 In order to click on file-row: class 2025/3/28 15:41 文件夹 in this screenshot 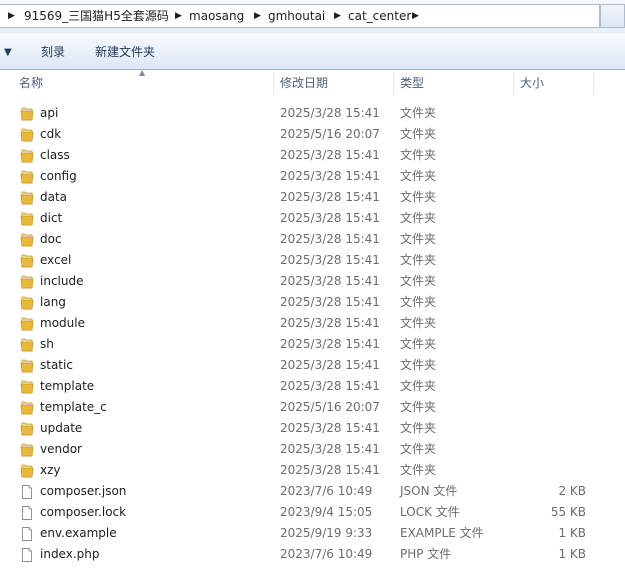, I will do `click(300, 155)`.